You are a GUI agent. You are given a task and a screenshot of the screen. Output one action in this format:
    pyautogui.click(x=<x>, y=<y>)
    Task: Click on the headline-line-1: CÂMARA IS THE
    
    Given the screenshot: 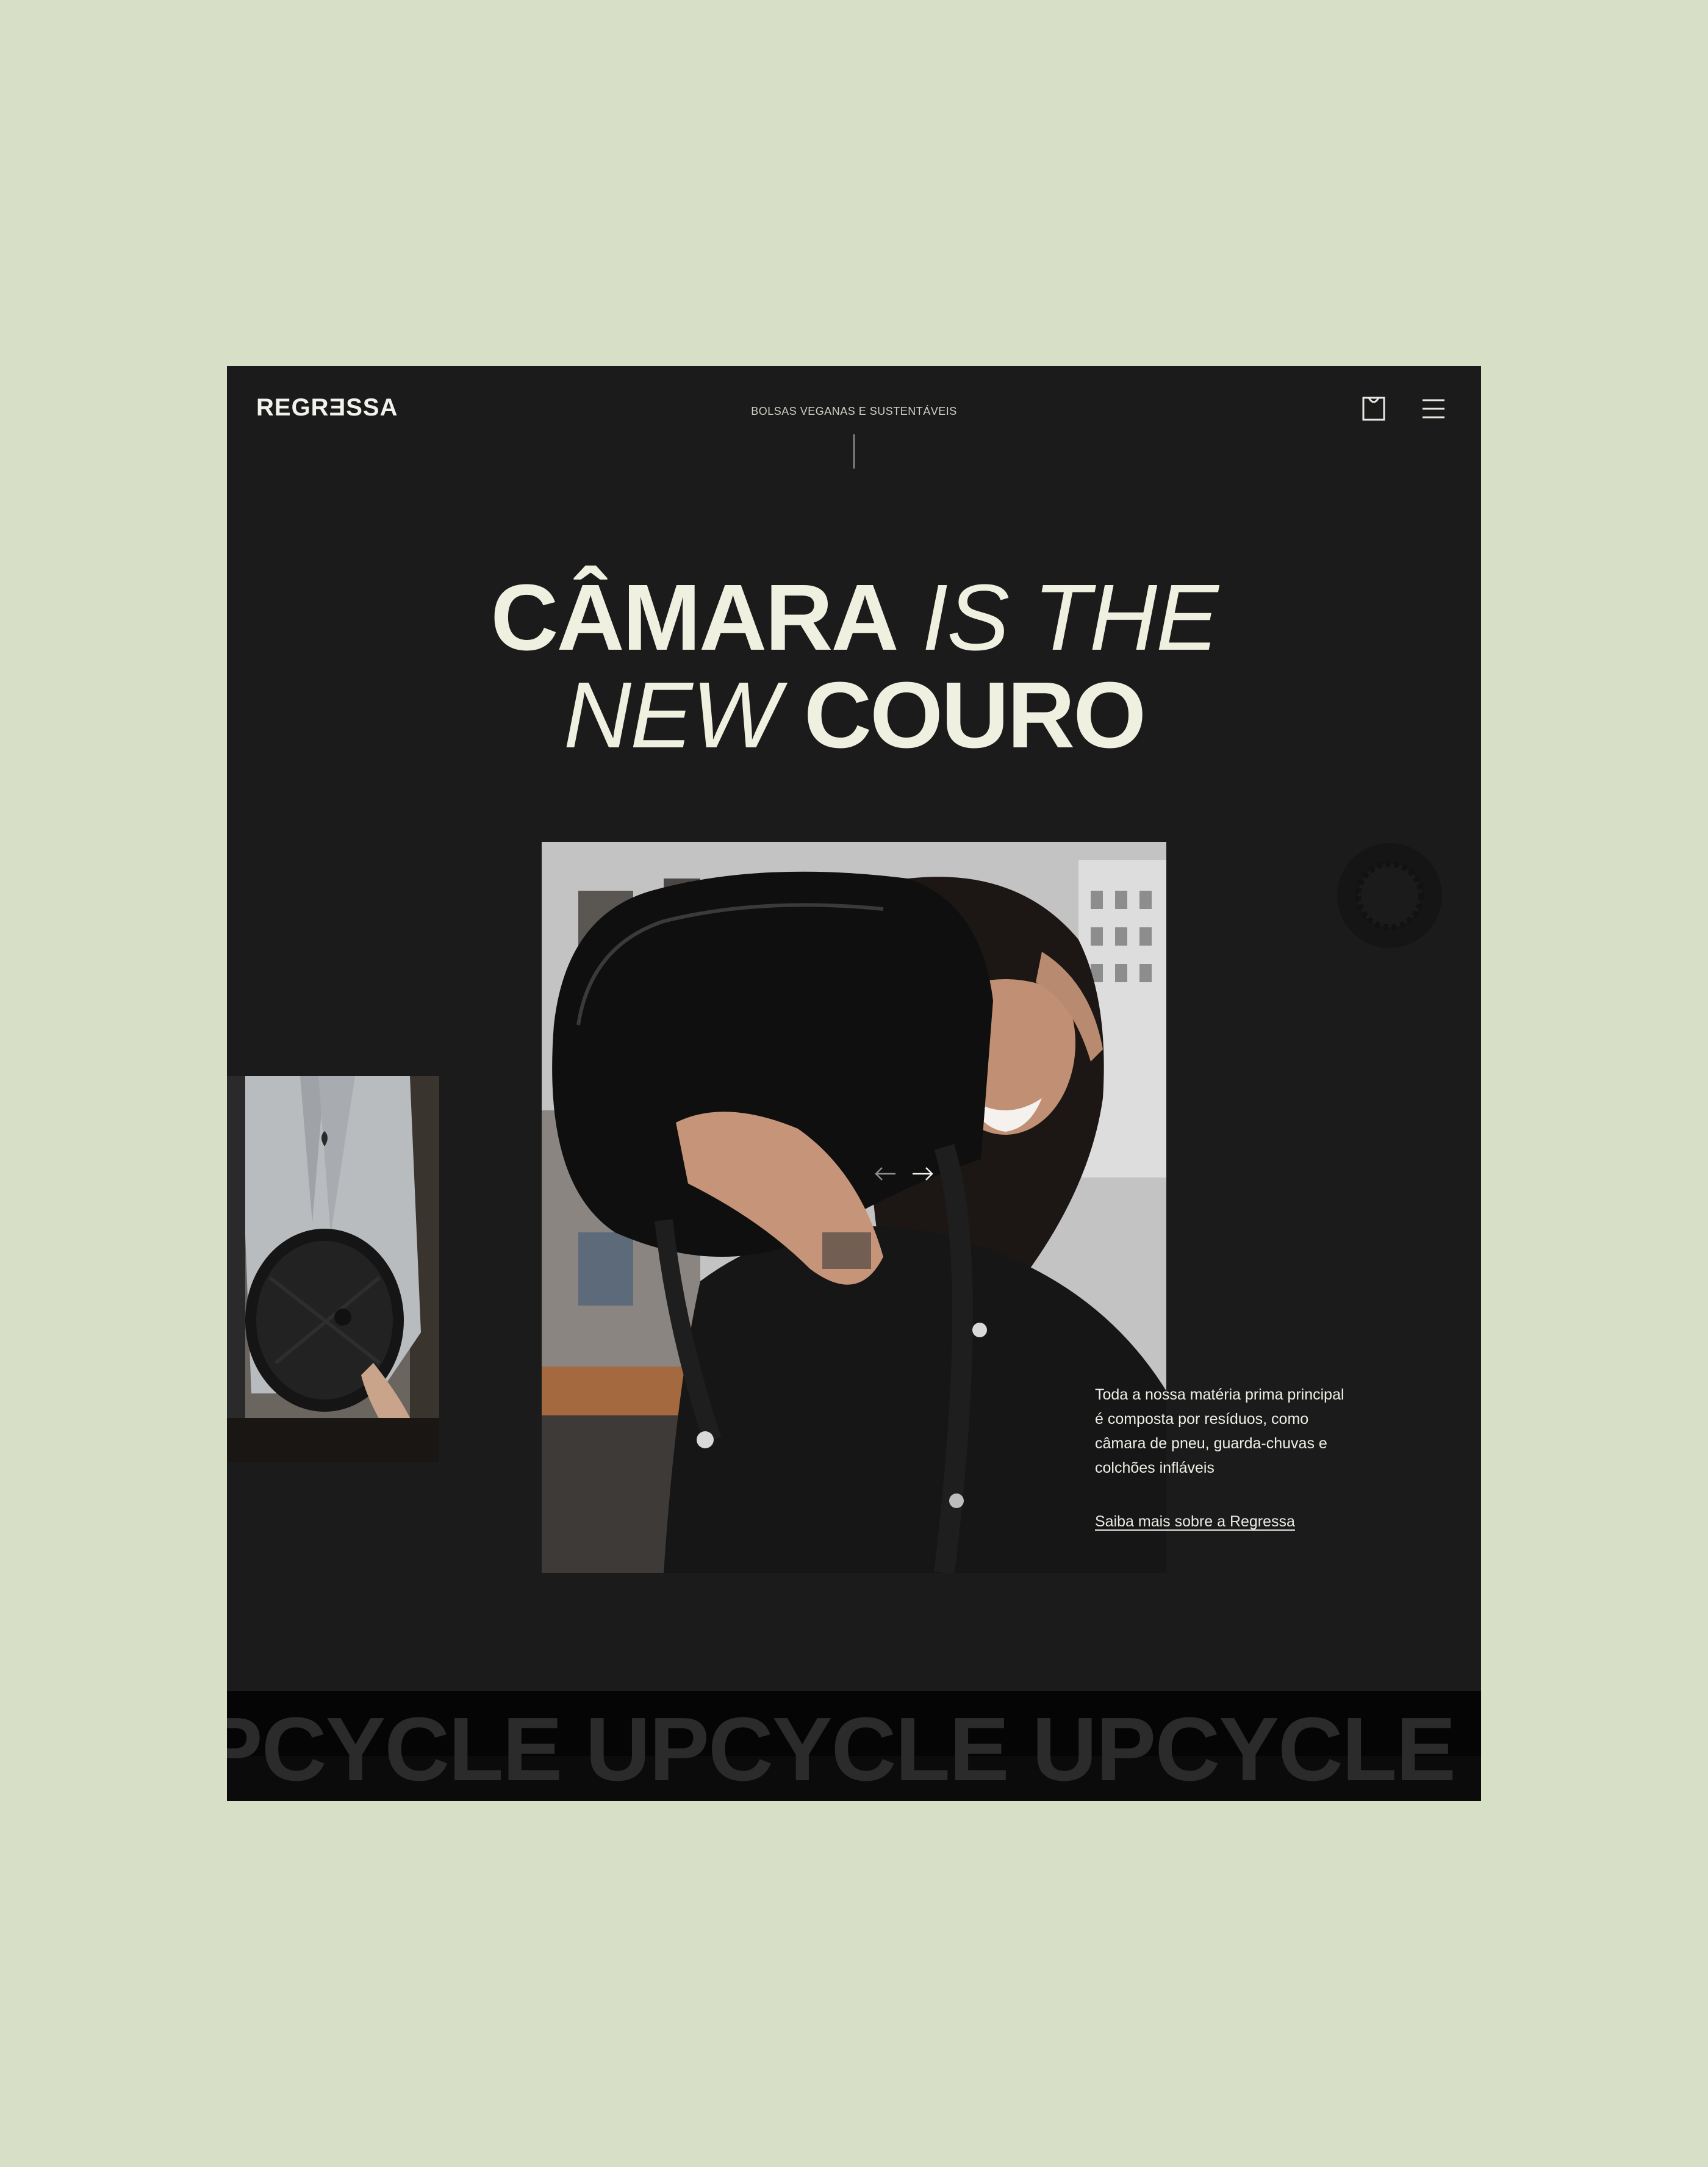 What is the action you would take?
    pyautogui.click(x=854, y=617)
    